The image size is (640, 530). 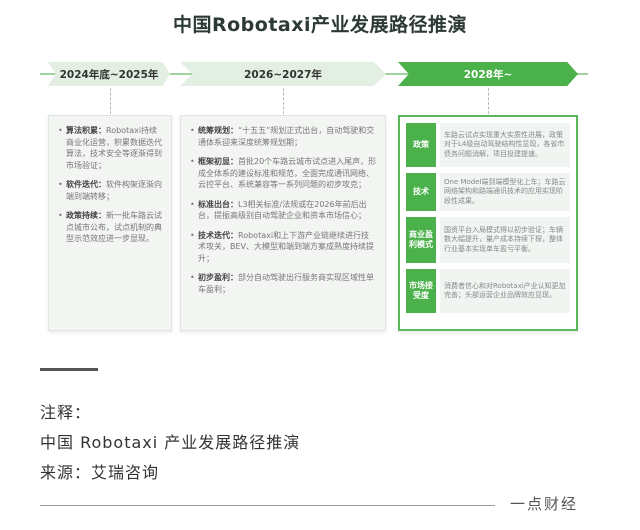 What do you see at coordinates (66, 412) in the screenshot?
I see `note-label: 注释：` at bounding box center [66, 412].